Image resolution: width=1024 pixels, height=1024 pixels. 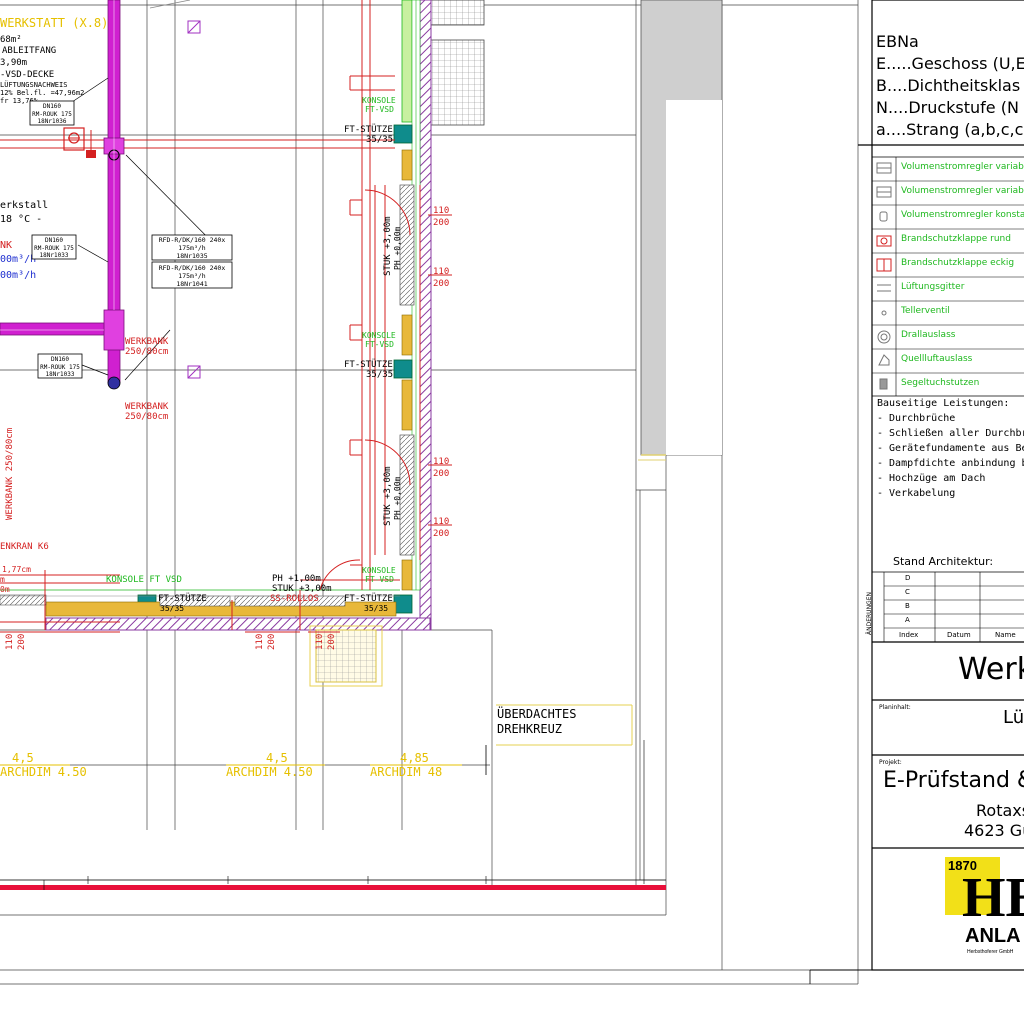 What do you see at coordinates (959, 635) in the screenshot?
I see `rev-header-datum: Datum` at bounding box center [959, 635].